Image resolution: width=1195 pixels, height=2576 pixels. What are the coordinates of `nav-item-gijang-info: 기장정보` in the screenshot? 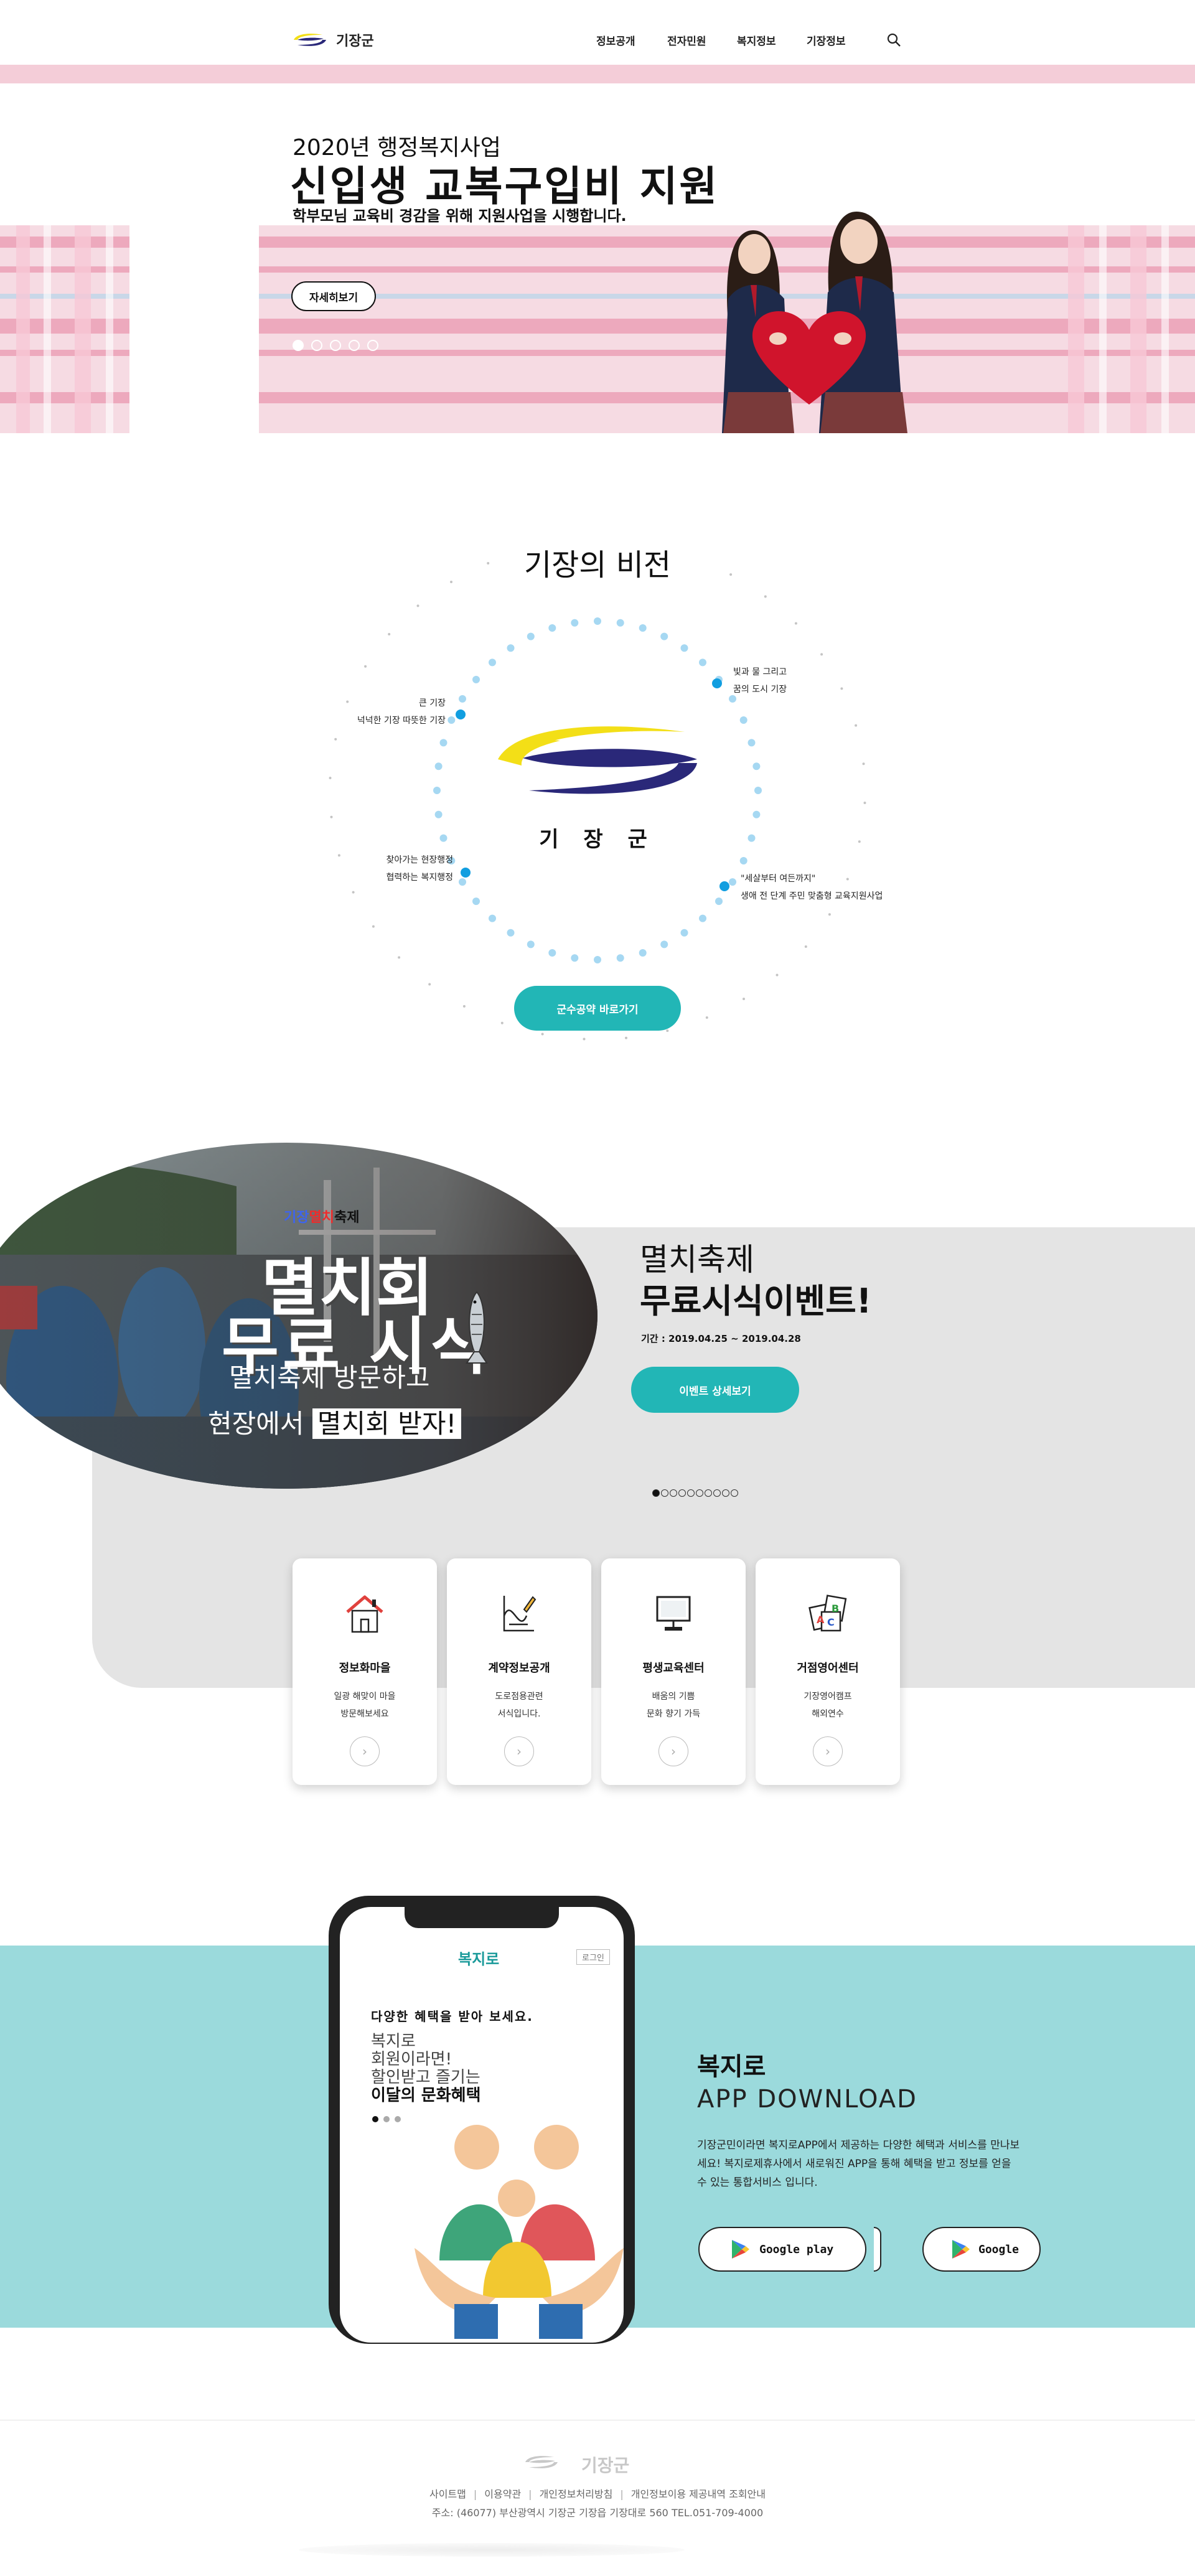 It's located at (826, 40).